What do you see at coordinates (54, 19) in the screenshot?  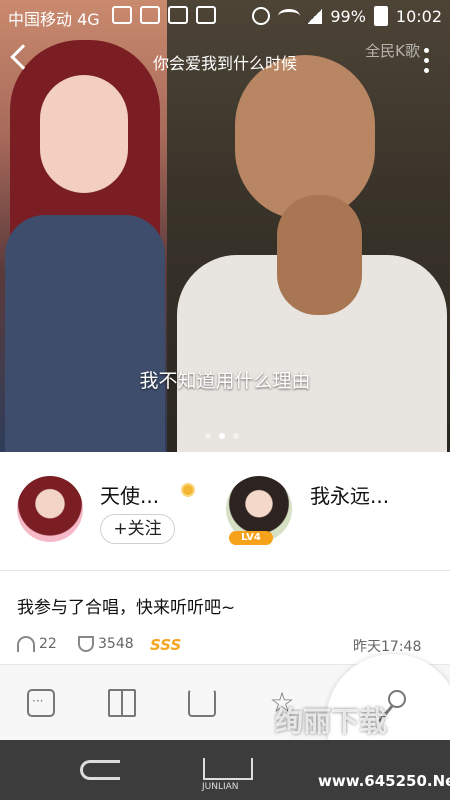 I see `carrier-label: 中国移动 4G` at bounding box center [54, 19].